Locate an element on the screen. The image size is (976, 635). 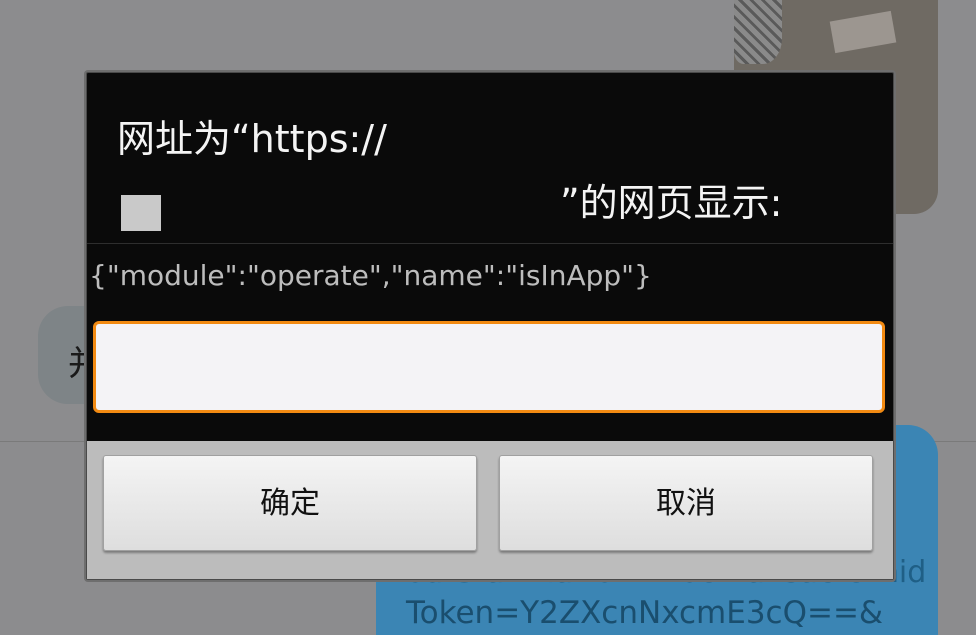
prompt-input is located at coordinates (489, 367).